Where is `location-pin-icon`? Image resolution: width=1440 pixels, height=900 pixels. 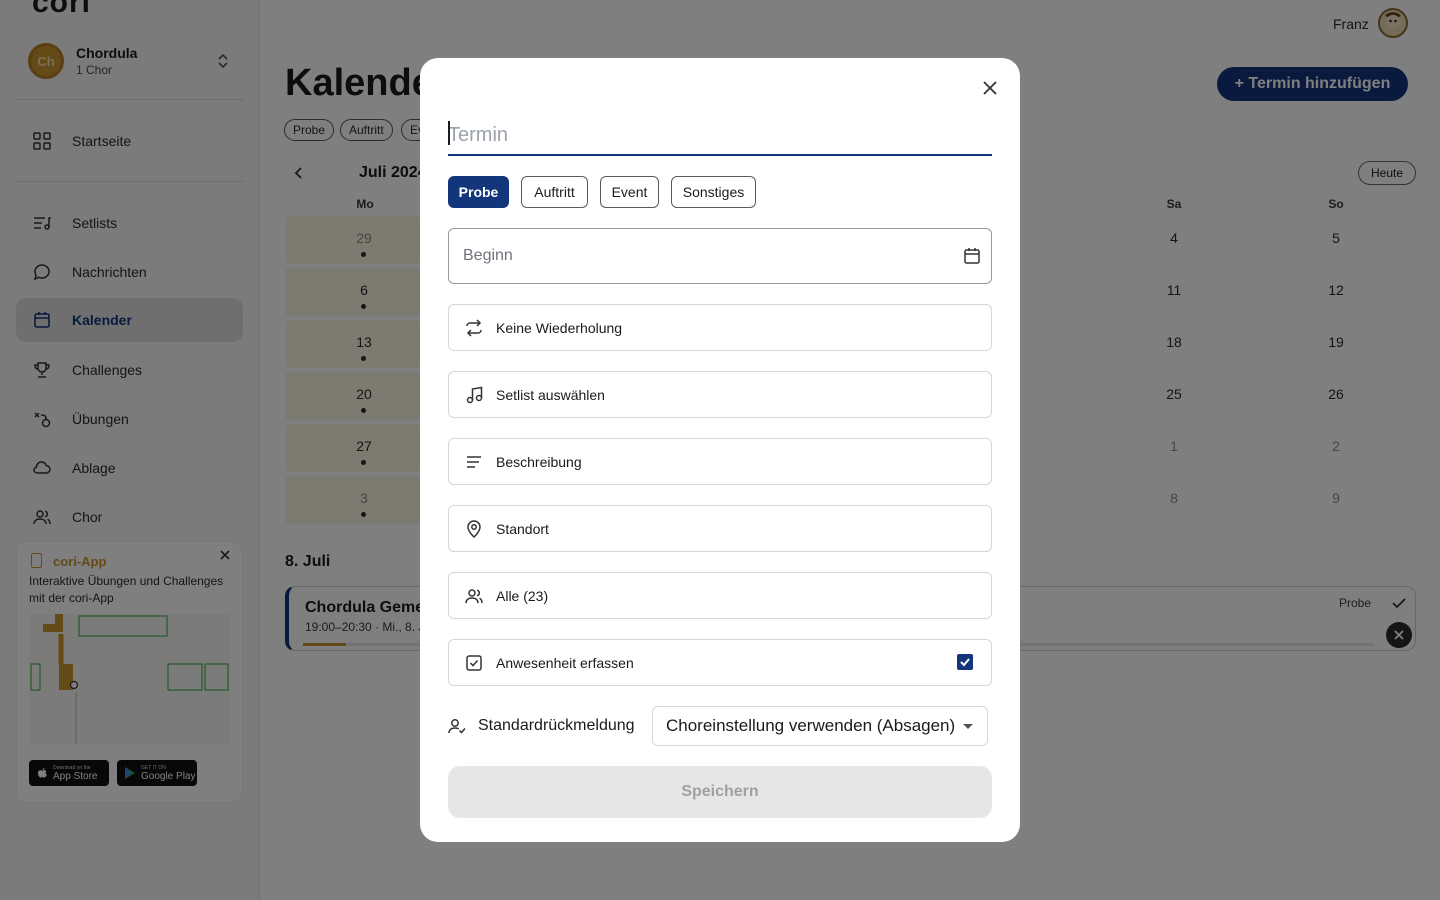 location-pin-icon is located at coordinates (474, 528).